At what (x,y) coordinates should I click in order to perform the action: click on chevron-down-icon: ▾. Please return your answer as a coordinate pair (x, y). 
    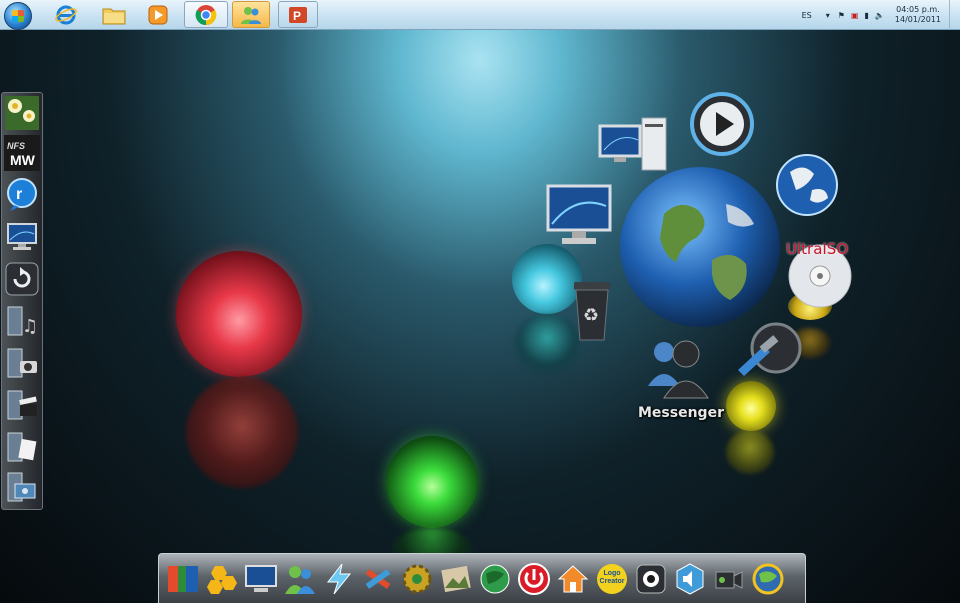
    Looking at the image, I should click on (828, 15).